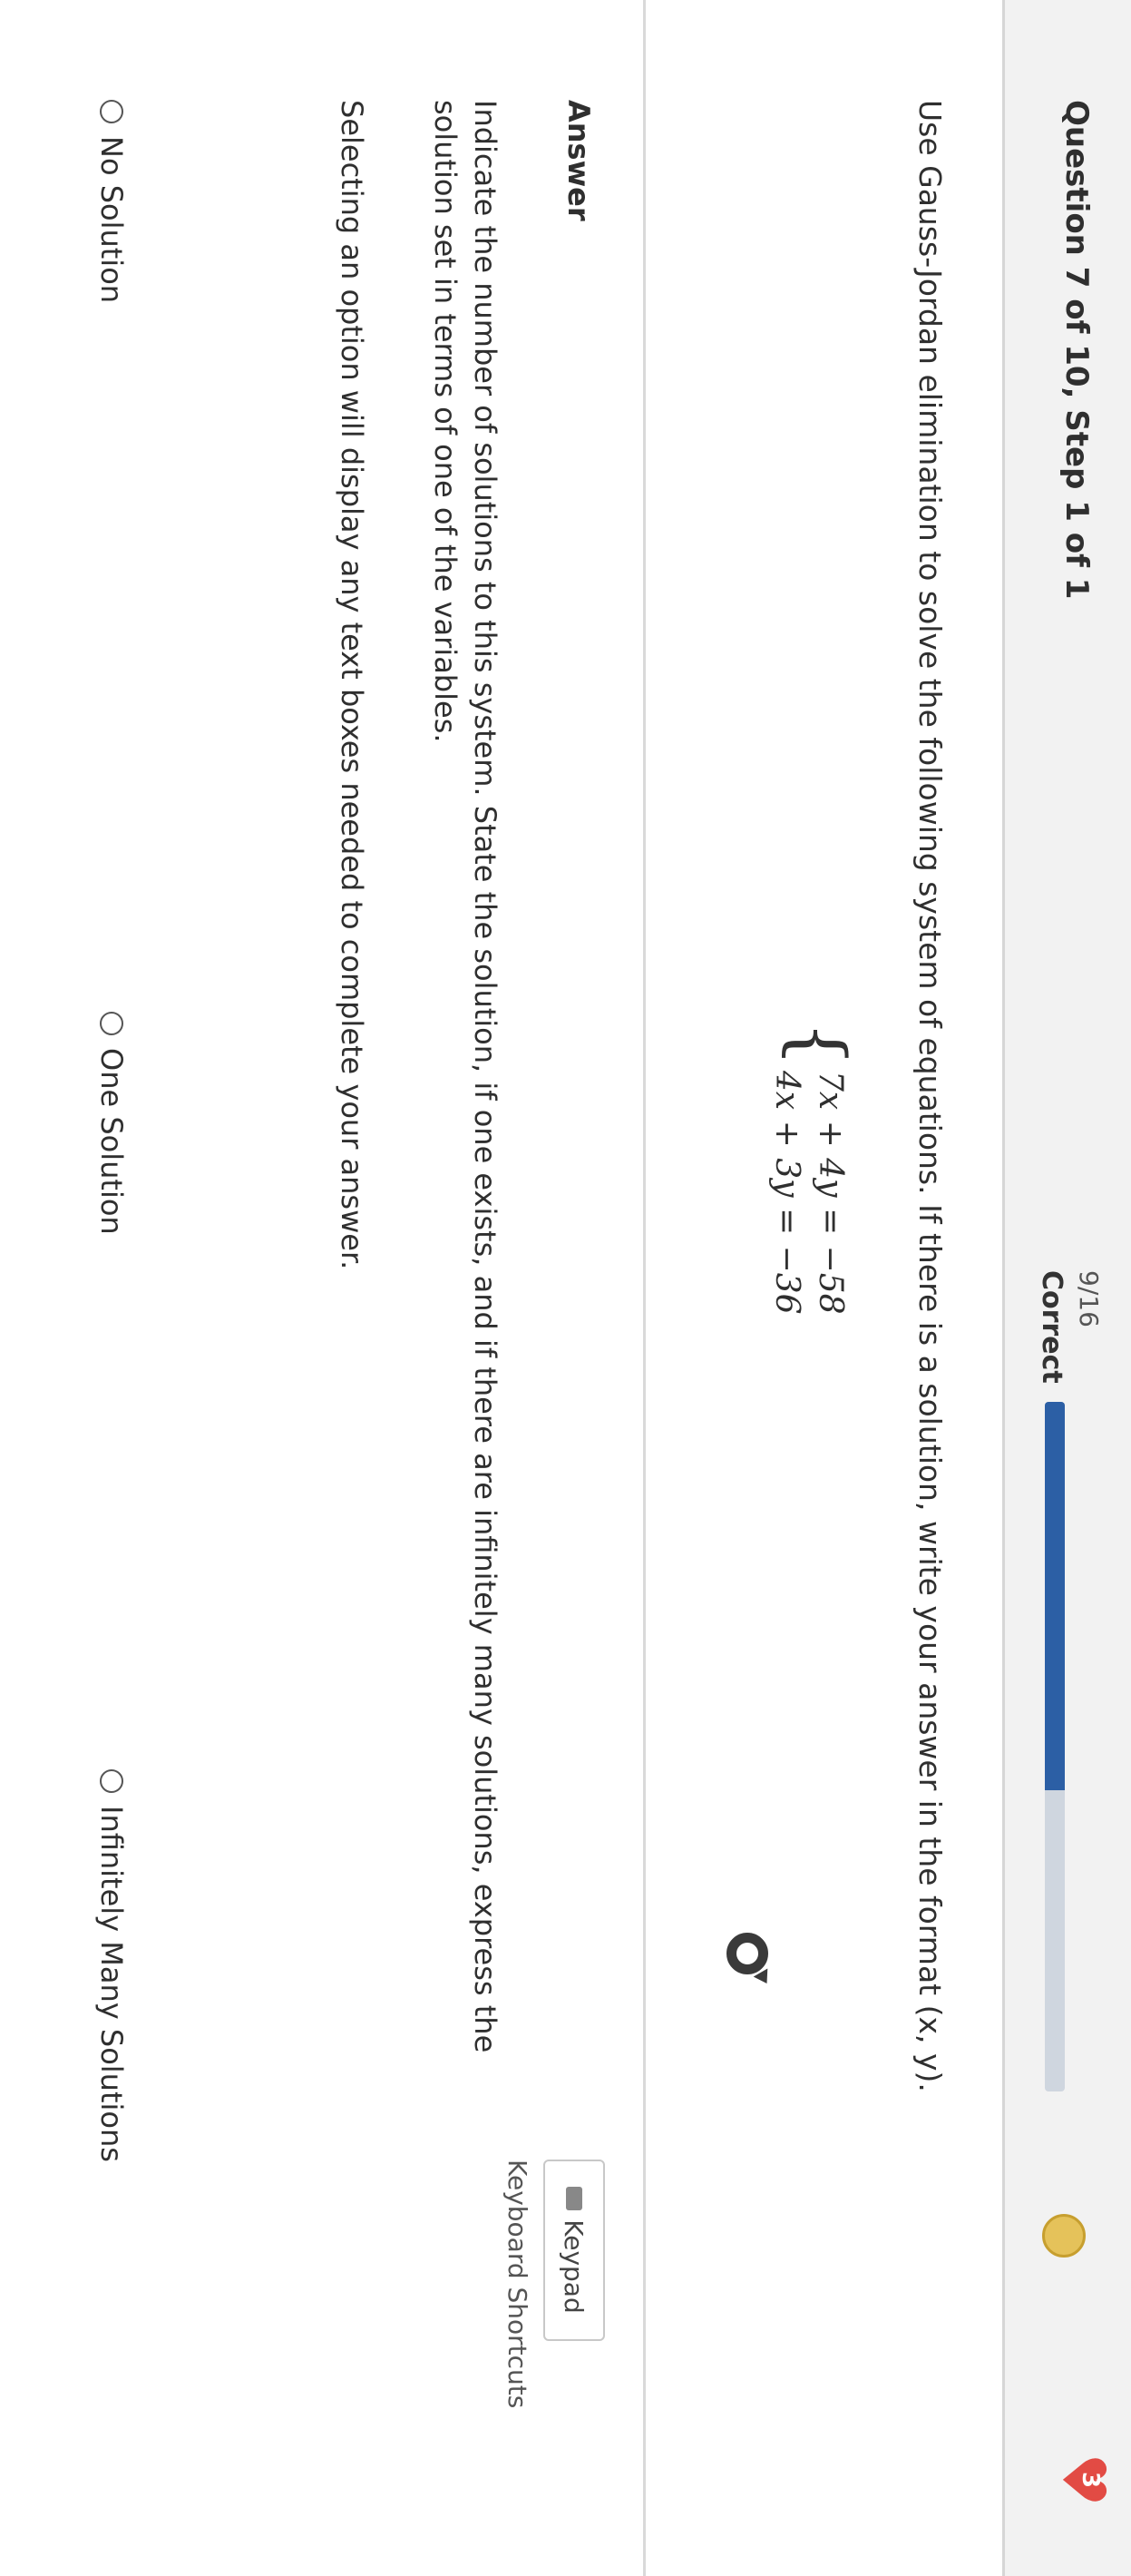 This screenshot has width=1131, height=2576. What do you see at coordinates (111, 111) in the screenshot?
I see `radio-no-solution` at bounding box center [111, 111].